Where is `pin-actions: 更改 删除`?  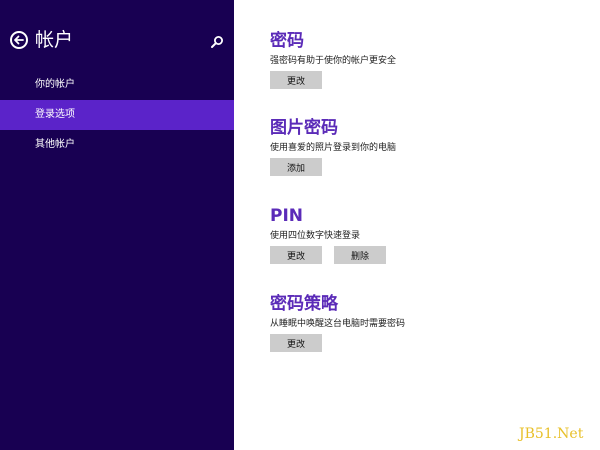
pin-actions: 更改 删除 is located at coordinates (420, 255).